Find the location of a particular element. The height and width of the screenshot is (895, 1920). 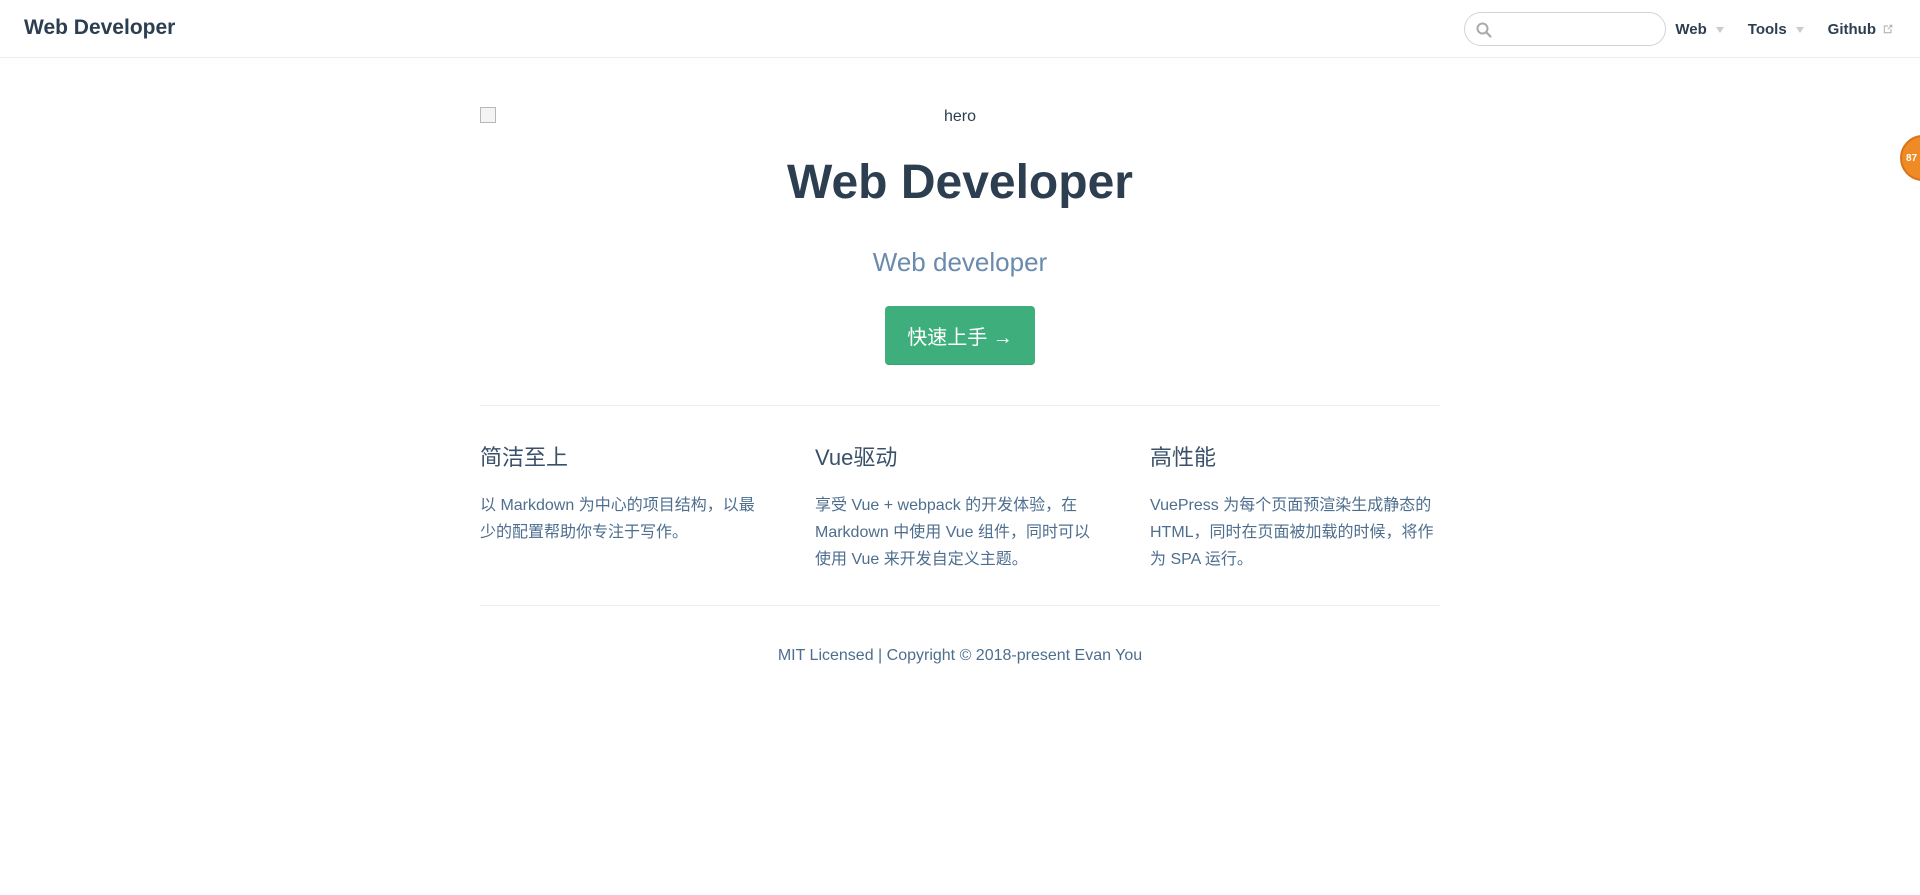

features-divider-top is located at coordinates (960, 405).